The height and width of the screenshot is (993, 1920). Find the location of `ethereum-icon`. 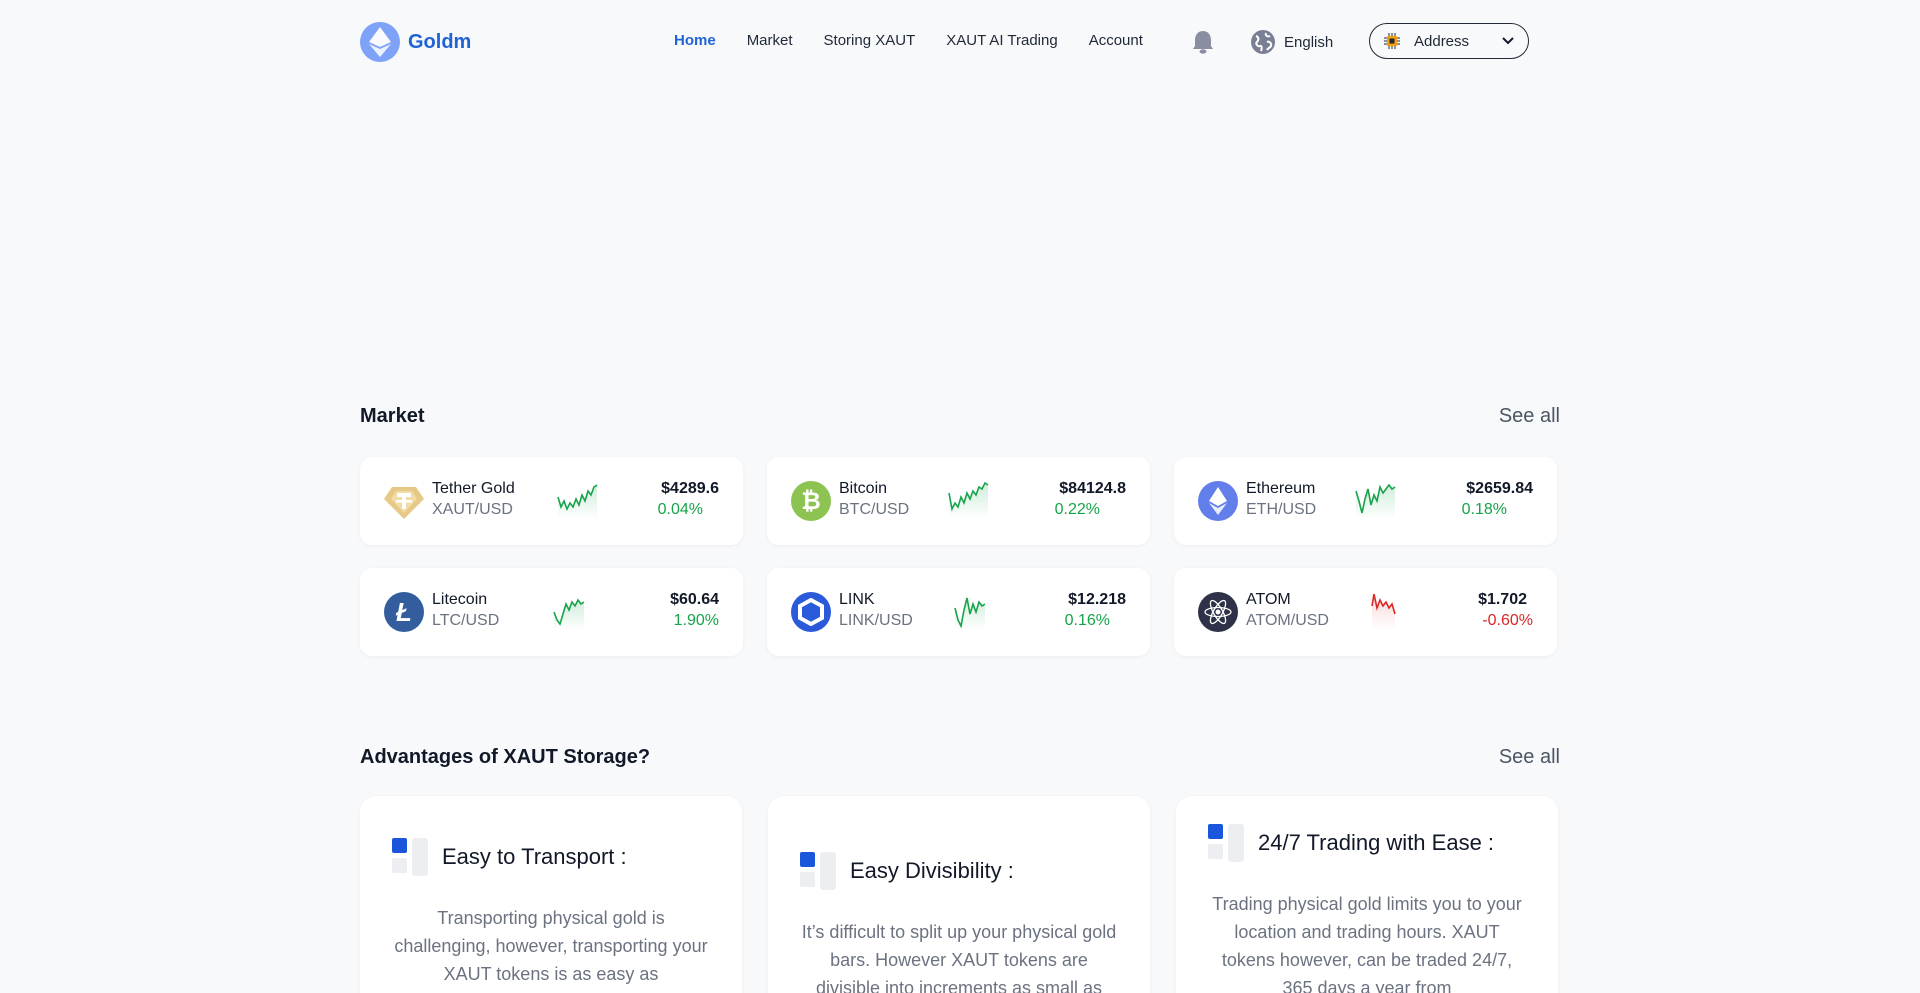

ethereum-icon is located at coordinates (1218, 501).